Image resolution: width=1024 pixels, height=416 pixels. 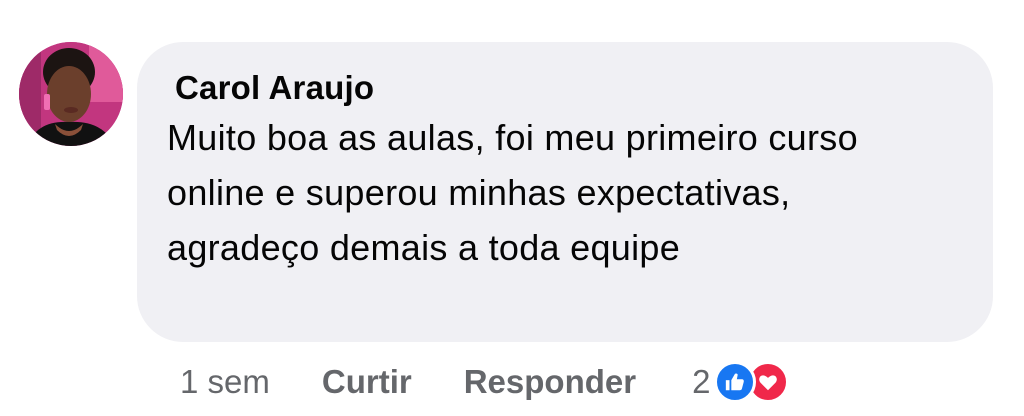 I want to click on comment-author: Carol Araujo, so click(x=569, y=88).